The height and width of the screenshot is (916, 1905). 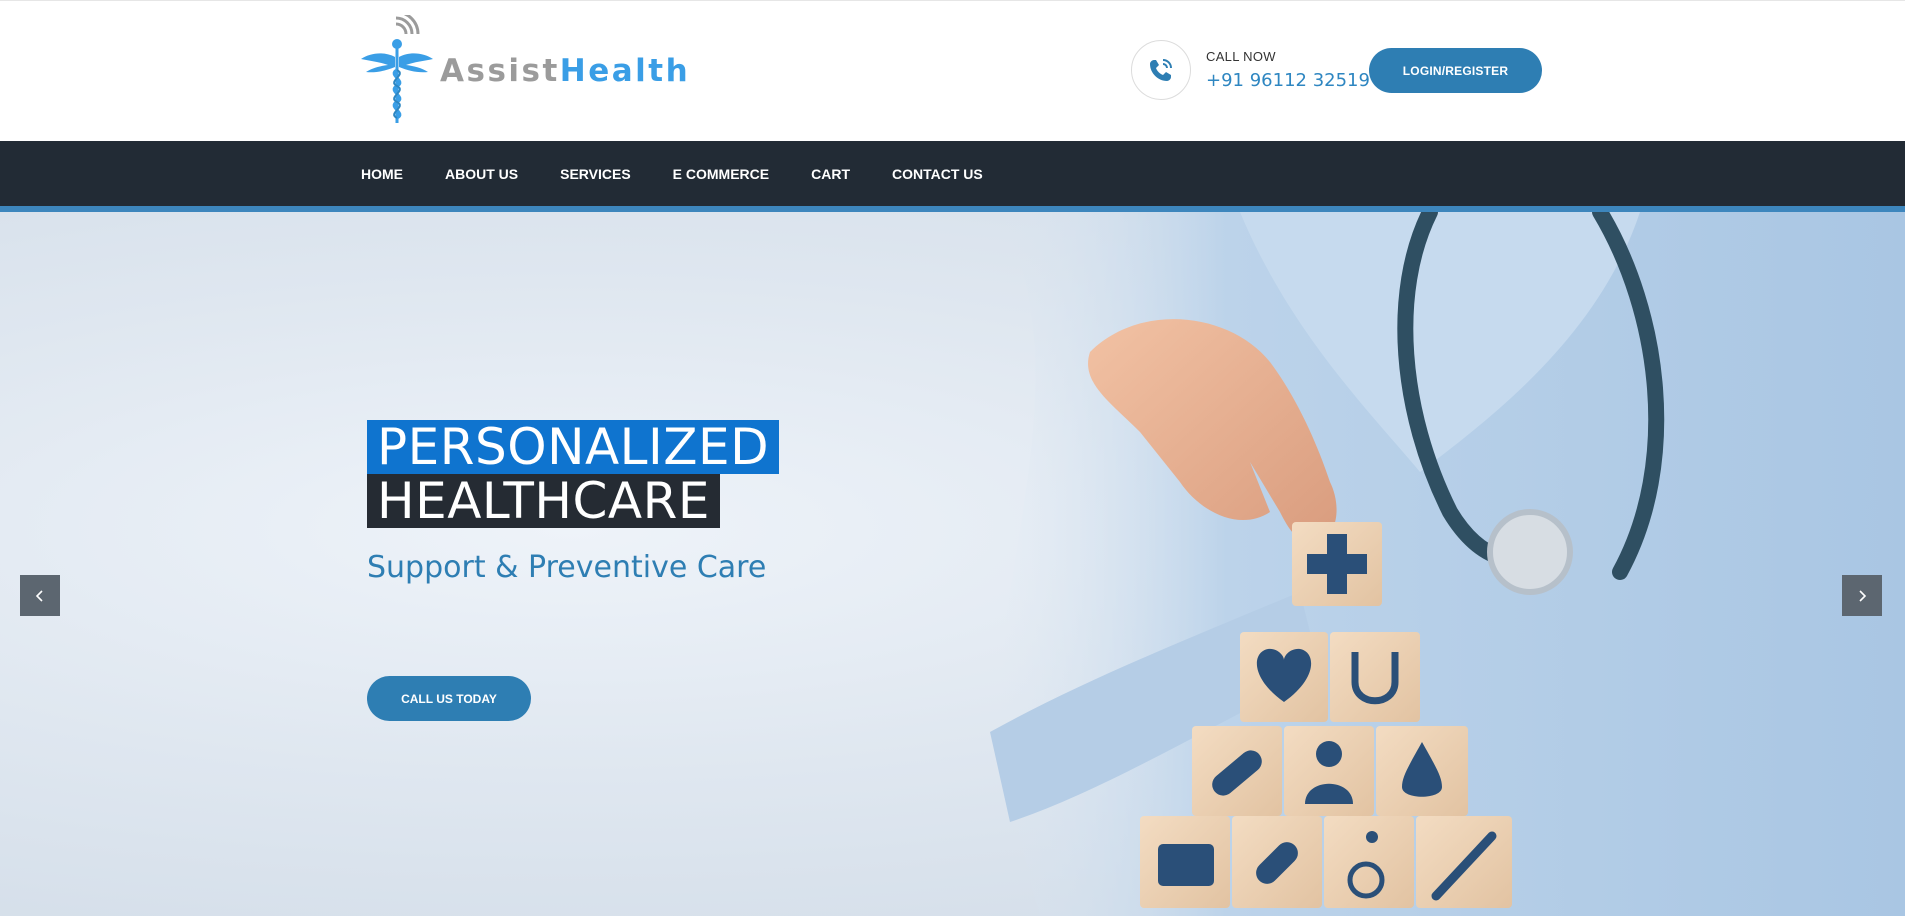 I want to click on logo-text-assist: Assist, so click(x=500, y=71).